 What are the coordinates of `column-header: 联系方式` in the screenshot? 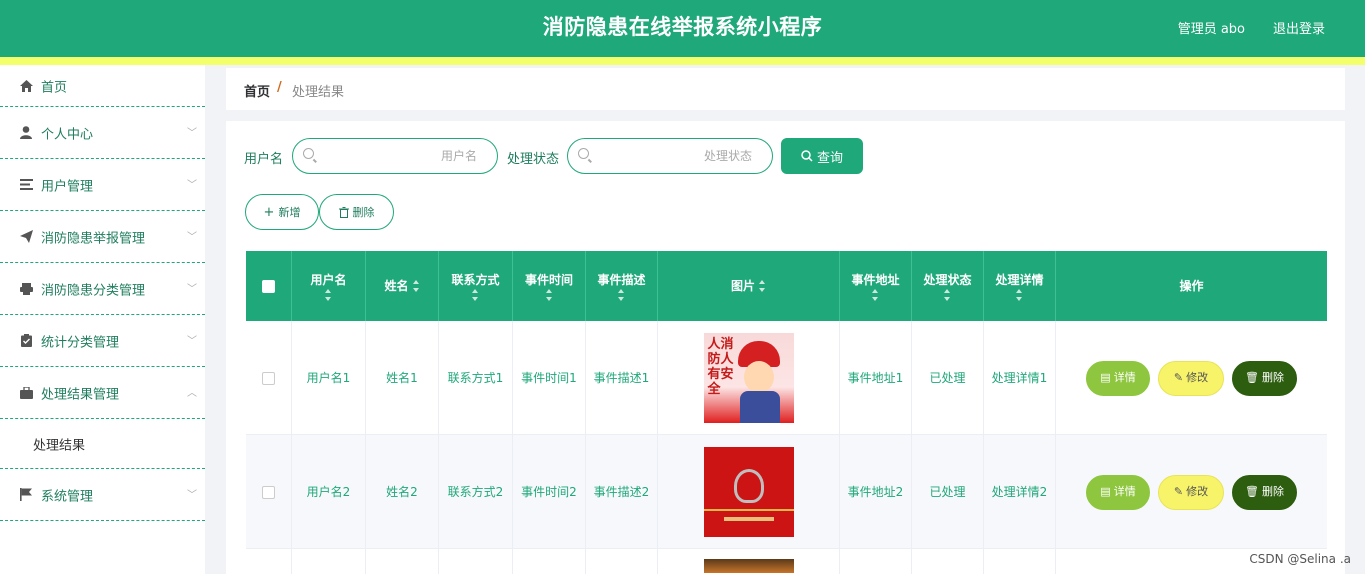 It's located at (476, 286).